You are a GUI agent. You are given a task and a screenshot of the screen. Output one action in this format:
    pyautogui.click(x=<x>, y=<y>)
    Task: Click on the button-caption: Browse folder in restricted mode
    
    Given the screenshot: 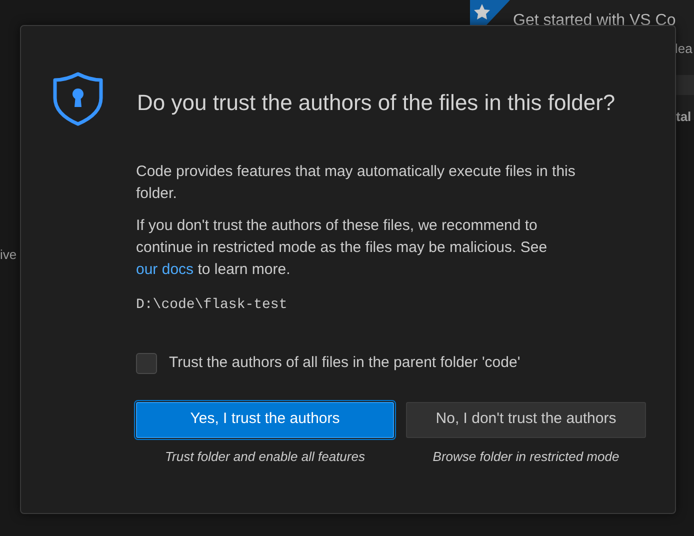 What is the action you would take?
    pyautogui.click(x=526, y=457)
    